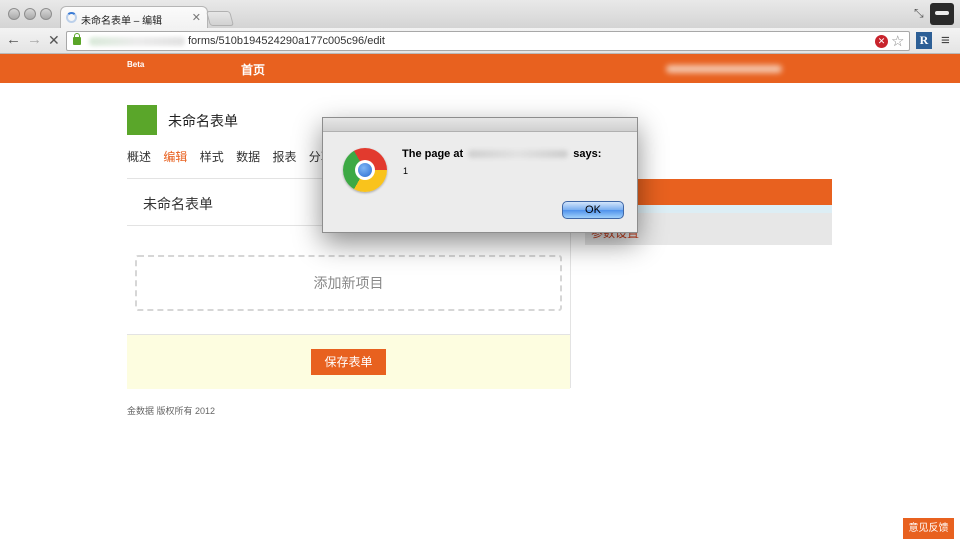 This screenshot has height=543, width=960. What do you see at coordinates (142, 120) in the screenshot?
I see `form-logo` at bounding box center [142, 120].